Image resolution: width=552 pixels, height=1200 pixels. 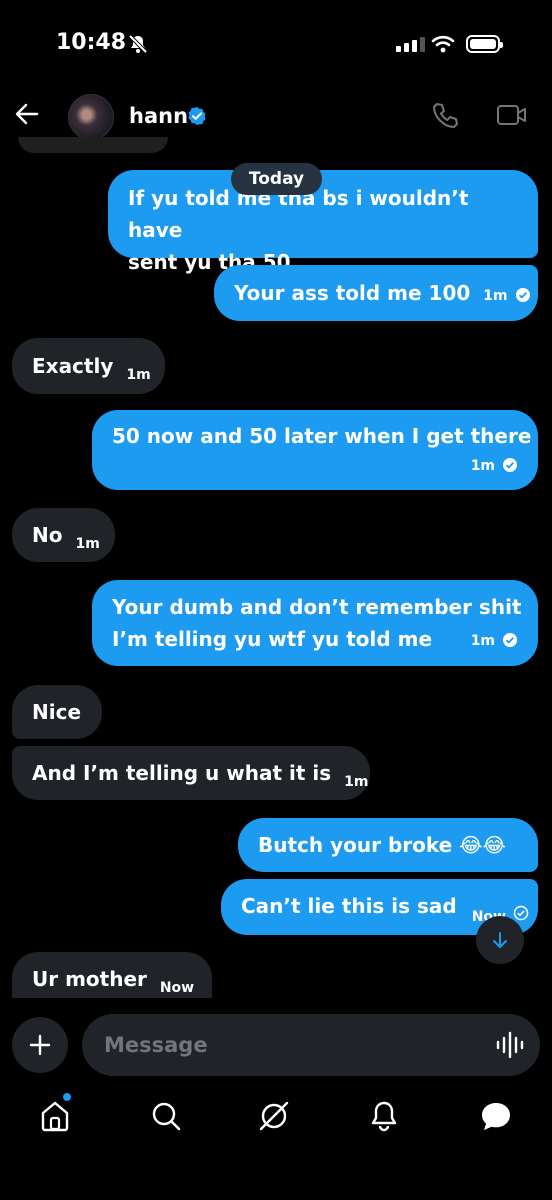 I want to click on voice-message-icon, so click(x=510, y=1045).